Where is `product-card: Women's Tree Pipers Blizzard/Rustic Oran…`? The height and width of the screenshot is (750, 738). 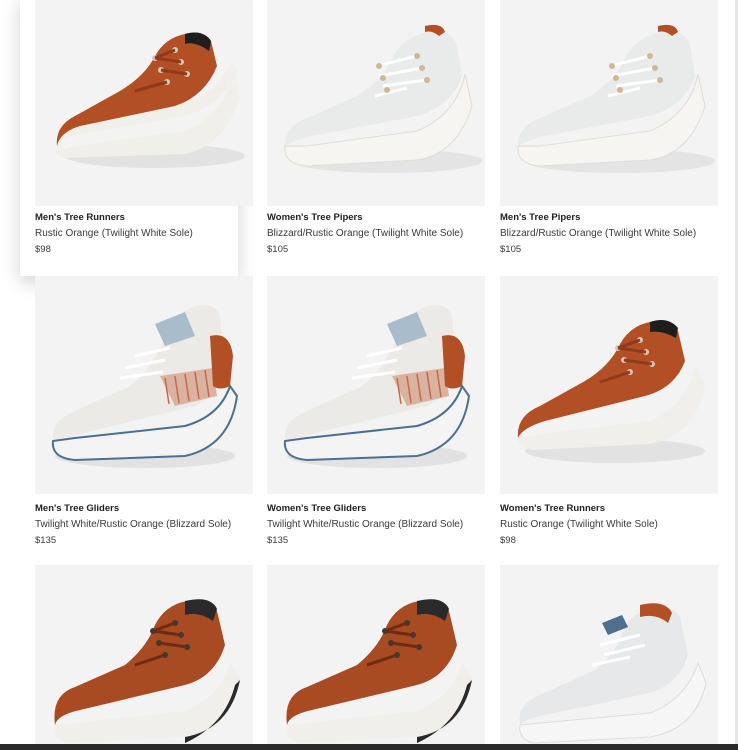 product-card: Women's Tree Pipers Blizzard/Rustic Oran… is located at coordinates (376, 138).